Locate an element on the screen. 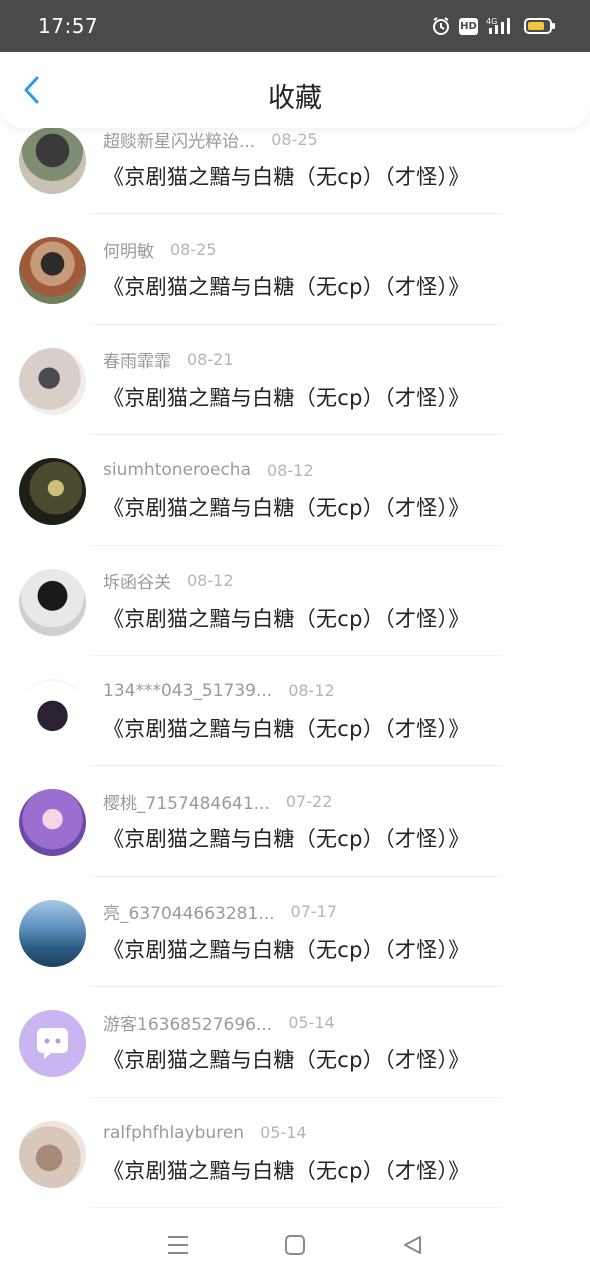 Image resolution: width=590 pixels, height=1280 pixels. date: 07-17 is located at coordinates (314, 912).